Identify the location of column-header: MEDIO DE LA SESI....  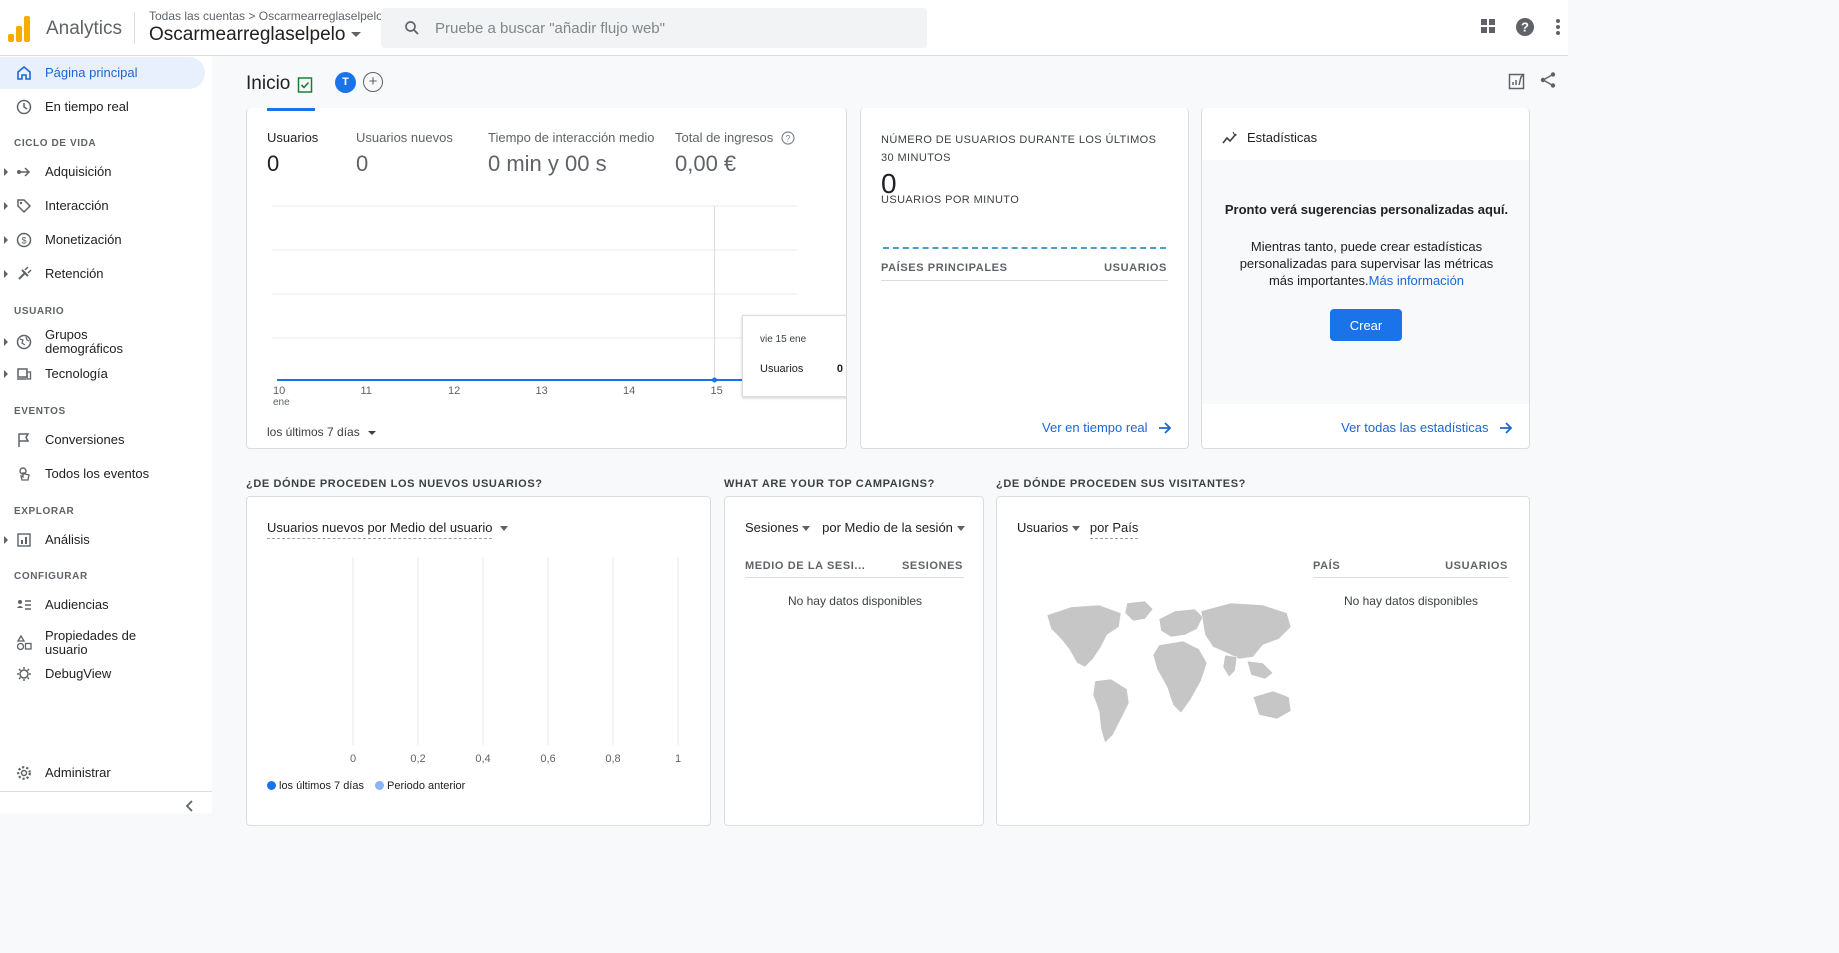
(805, 566).